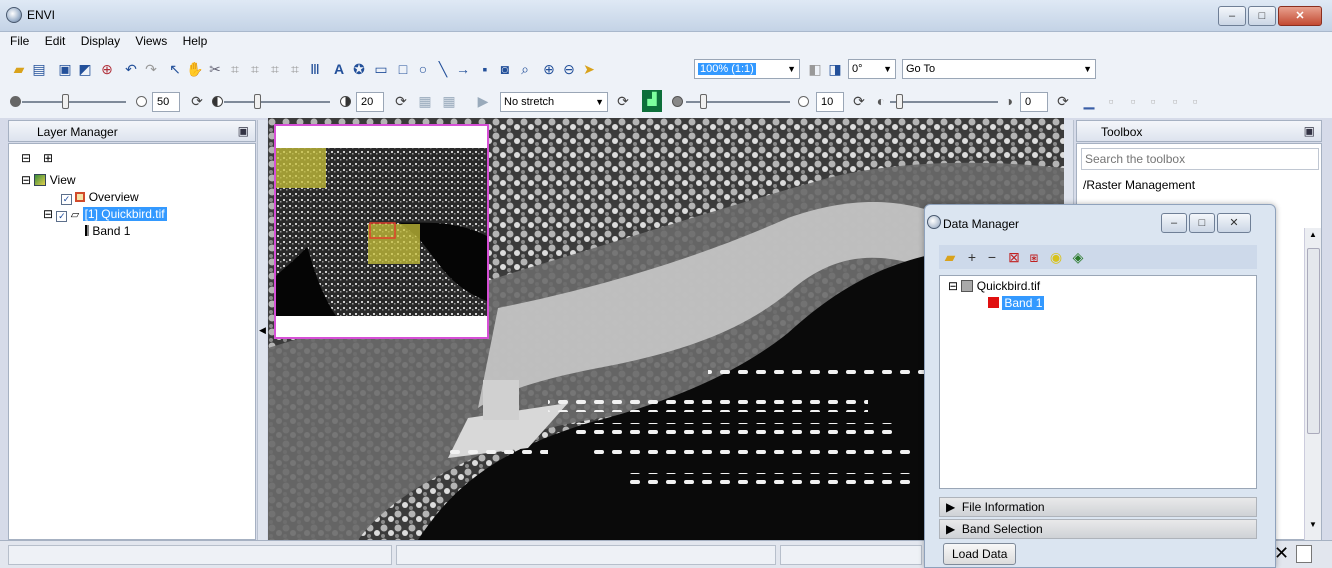  Describe the element at coordinates (1200, 159) in the screenshot. I see `toolbox-search-input` at that location.